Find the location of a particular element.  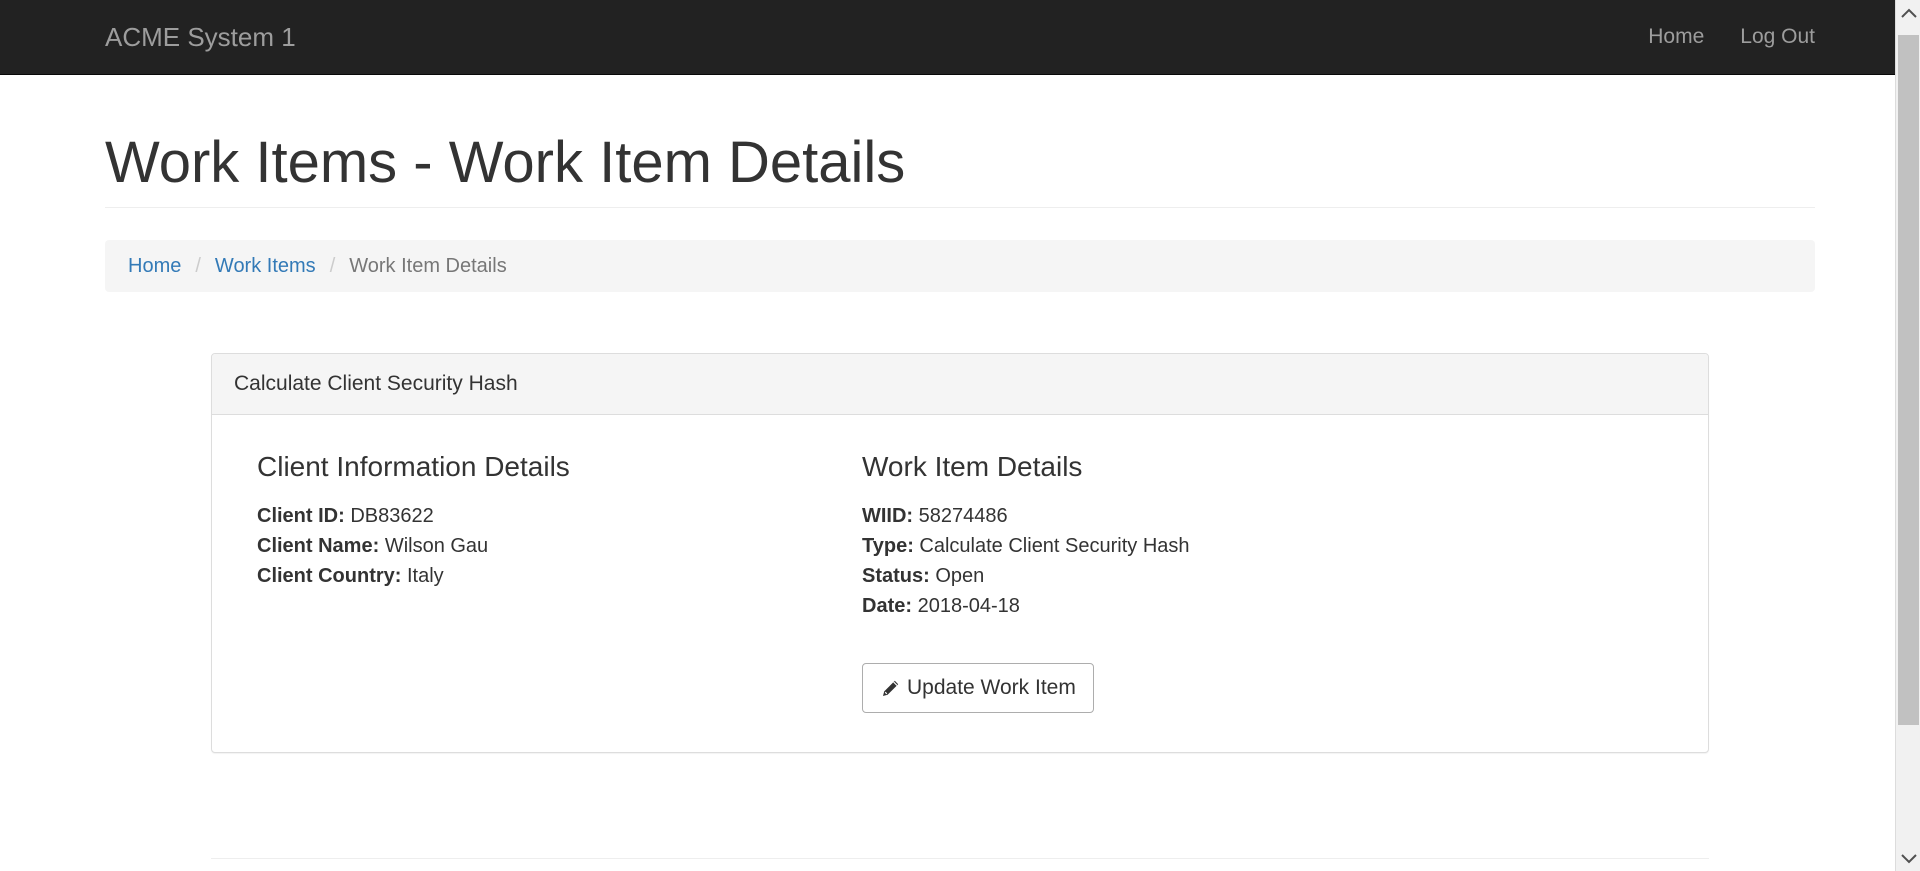

nav-logout-link: Log Out is located at coordinates (1768, 37).